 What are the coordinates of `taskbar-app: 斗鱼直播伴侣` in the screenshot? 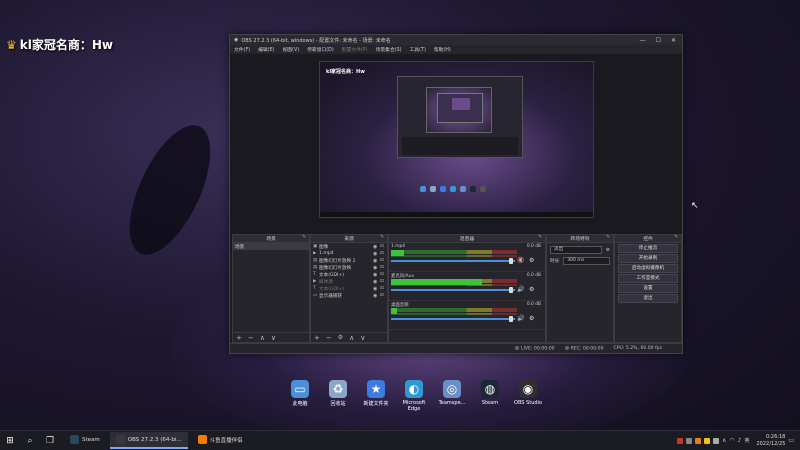 It's located at (220, 439).